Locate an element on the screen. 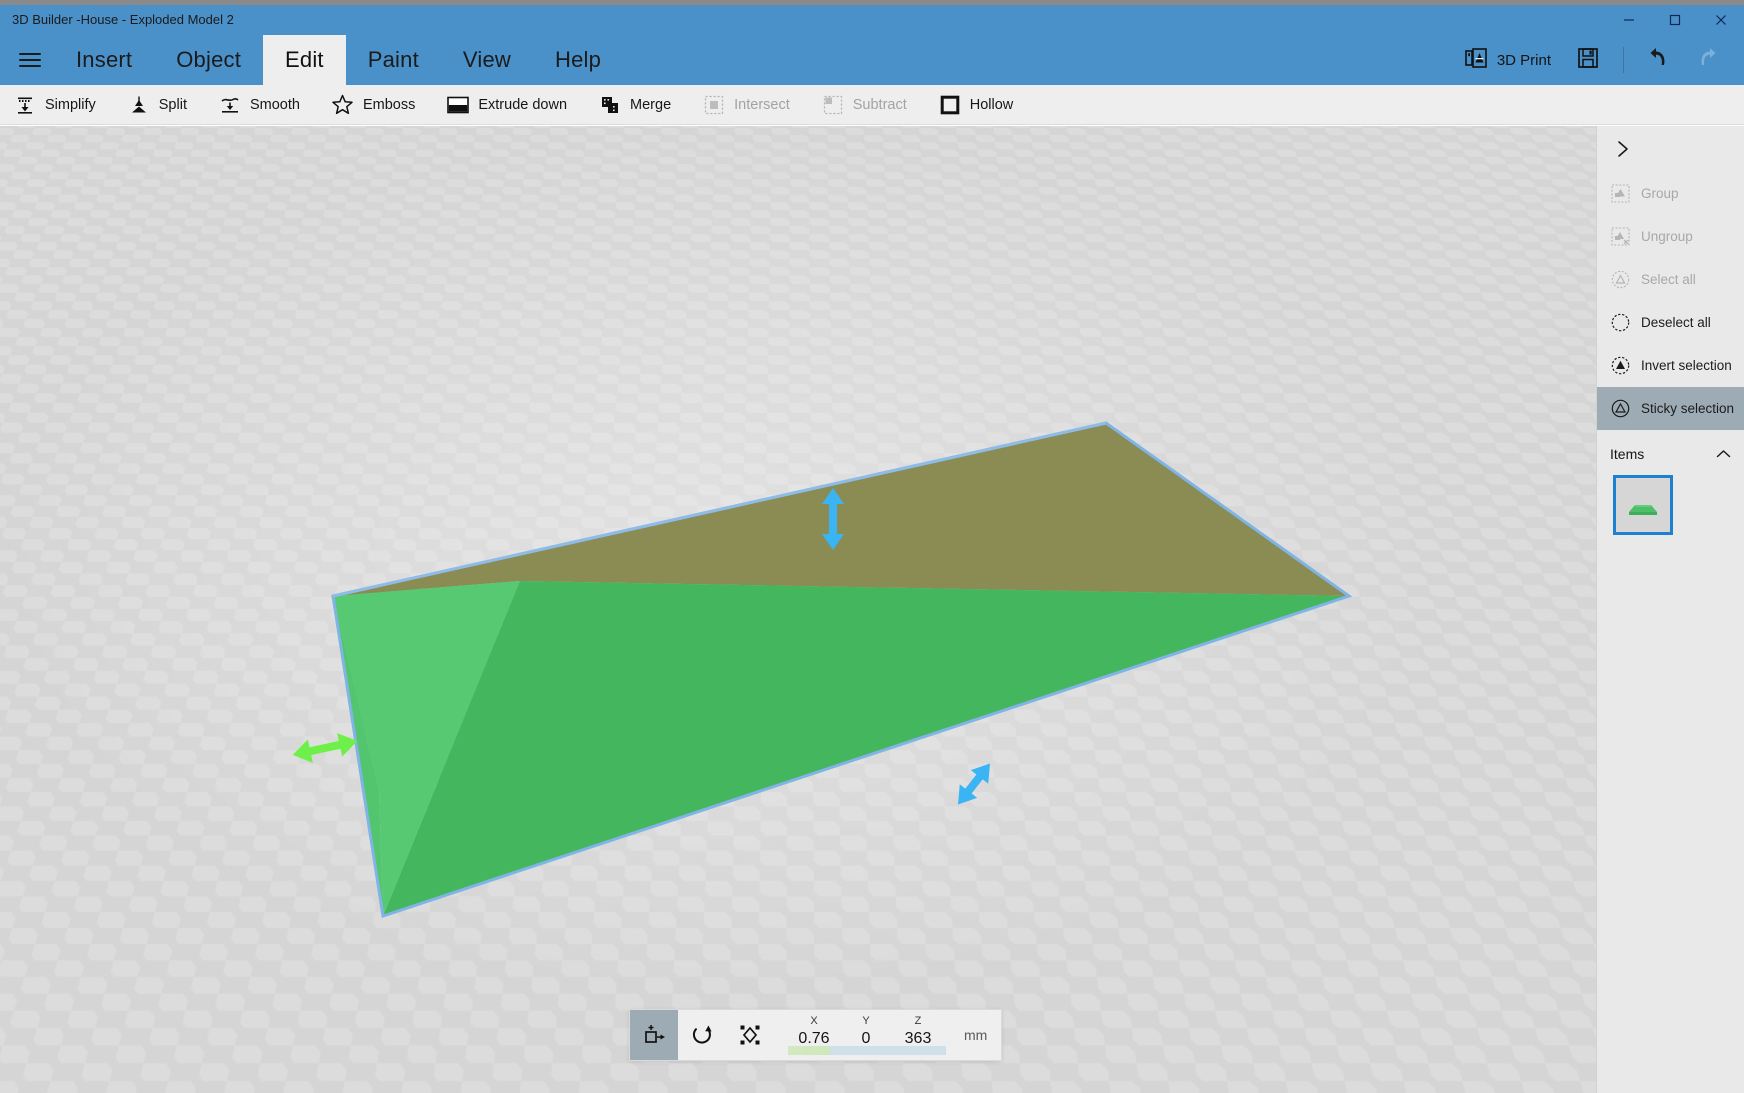 The height and width of the screenshot is (1093, 1744). rotate-icon is located at coordinates (702, 1035).